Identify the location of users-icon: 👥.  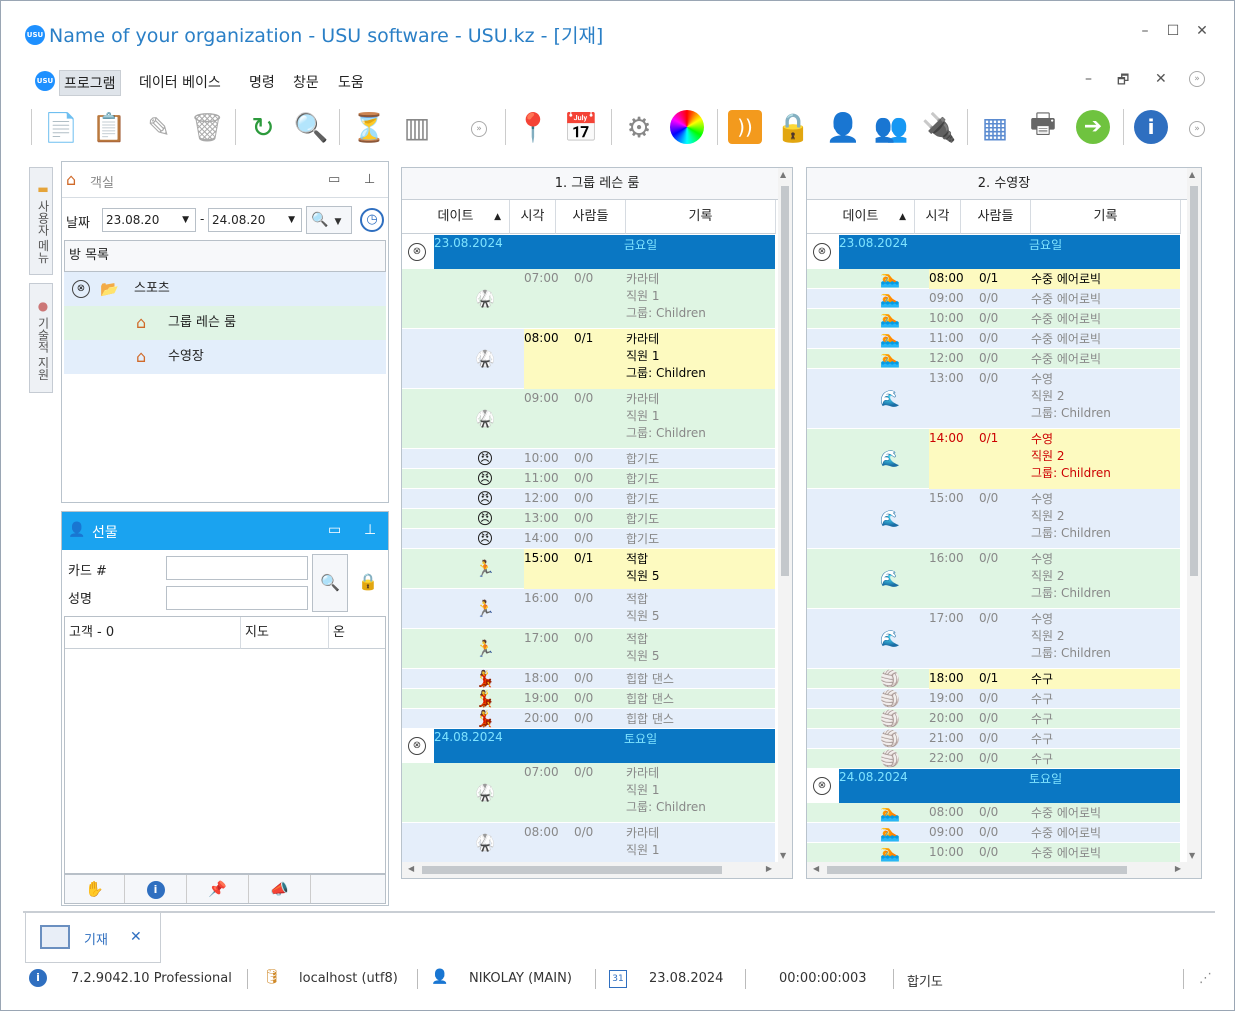
(891, 127).